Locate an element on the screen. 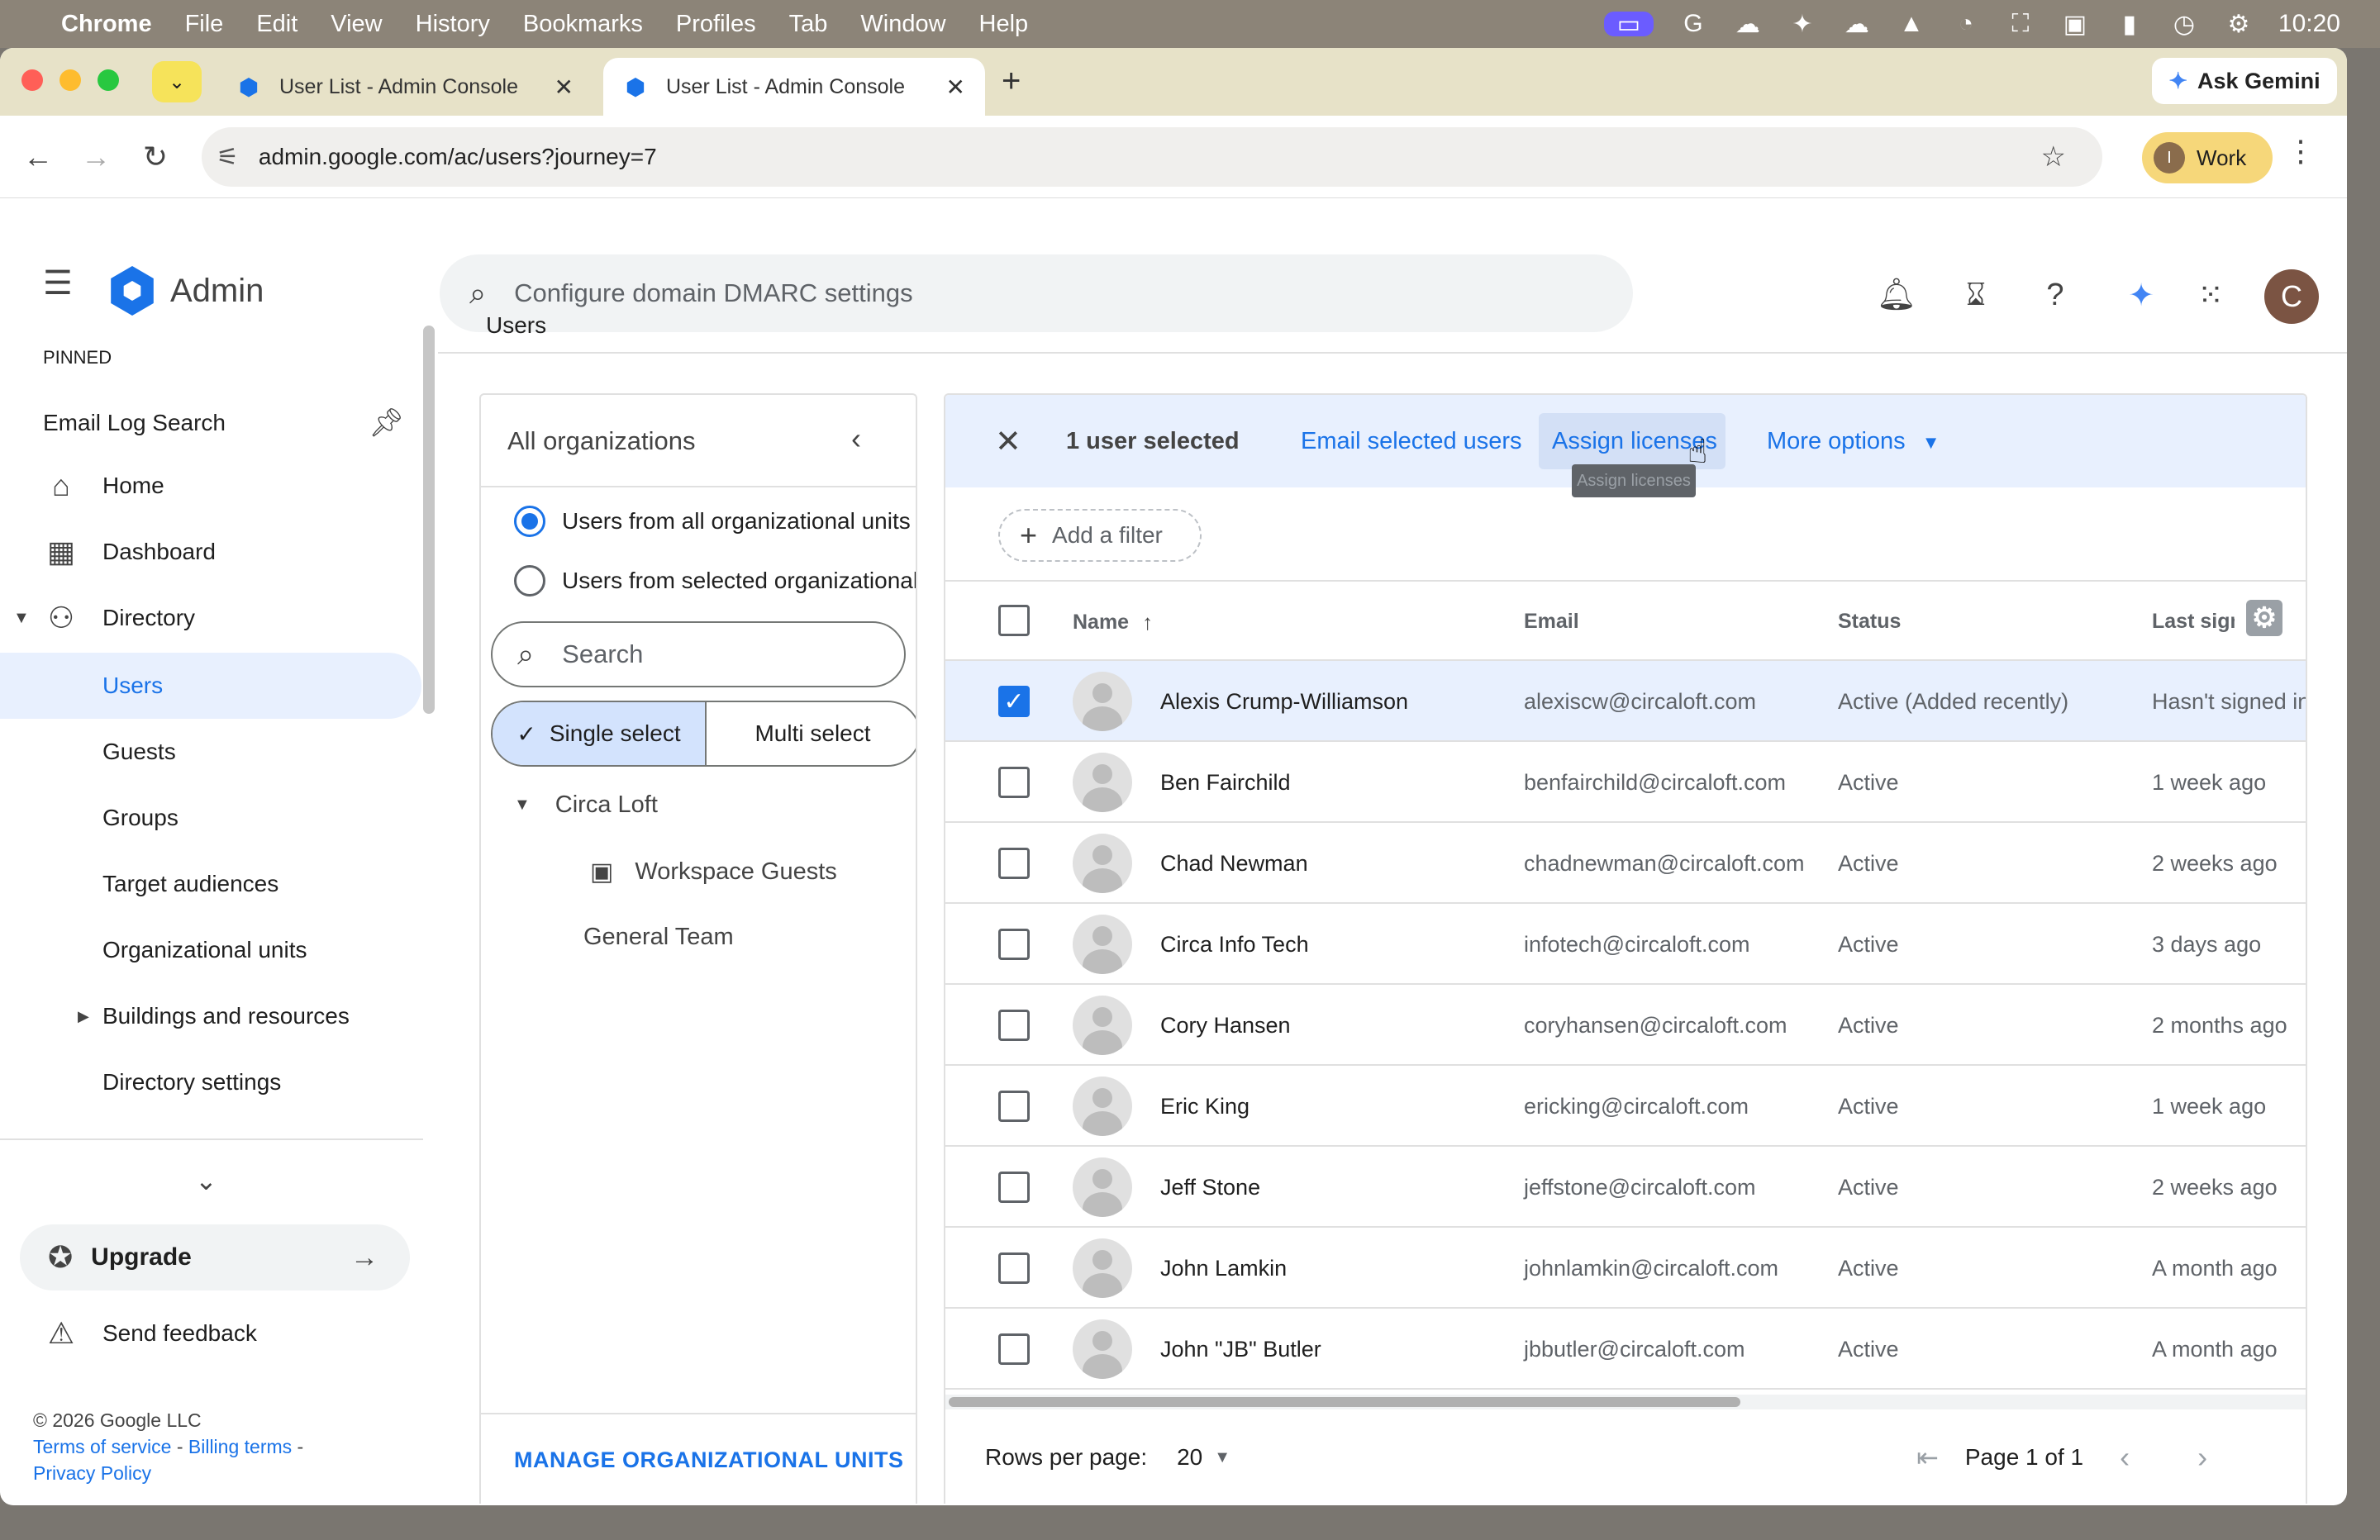 This screenshot has height=1540, width=2380. pinned-email-log-search: Email Log Search is located at coordinates (134, 423).